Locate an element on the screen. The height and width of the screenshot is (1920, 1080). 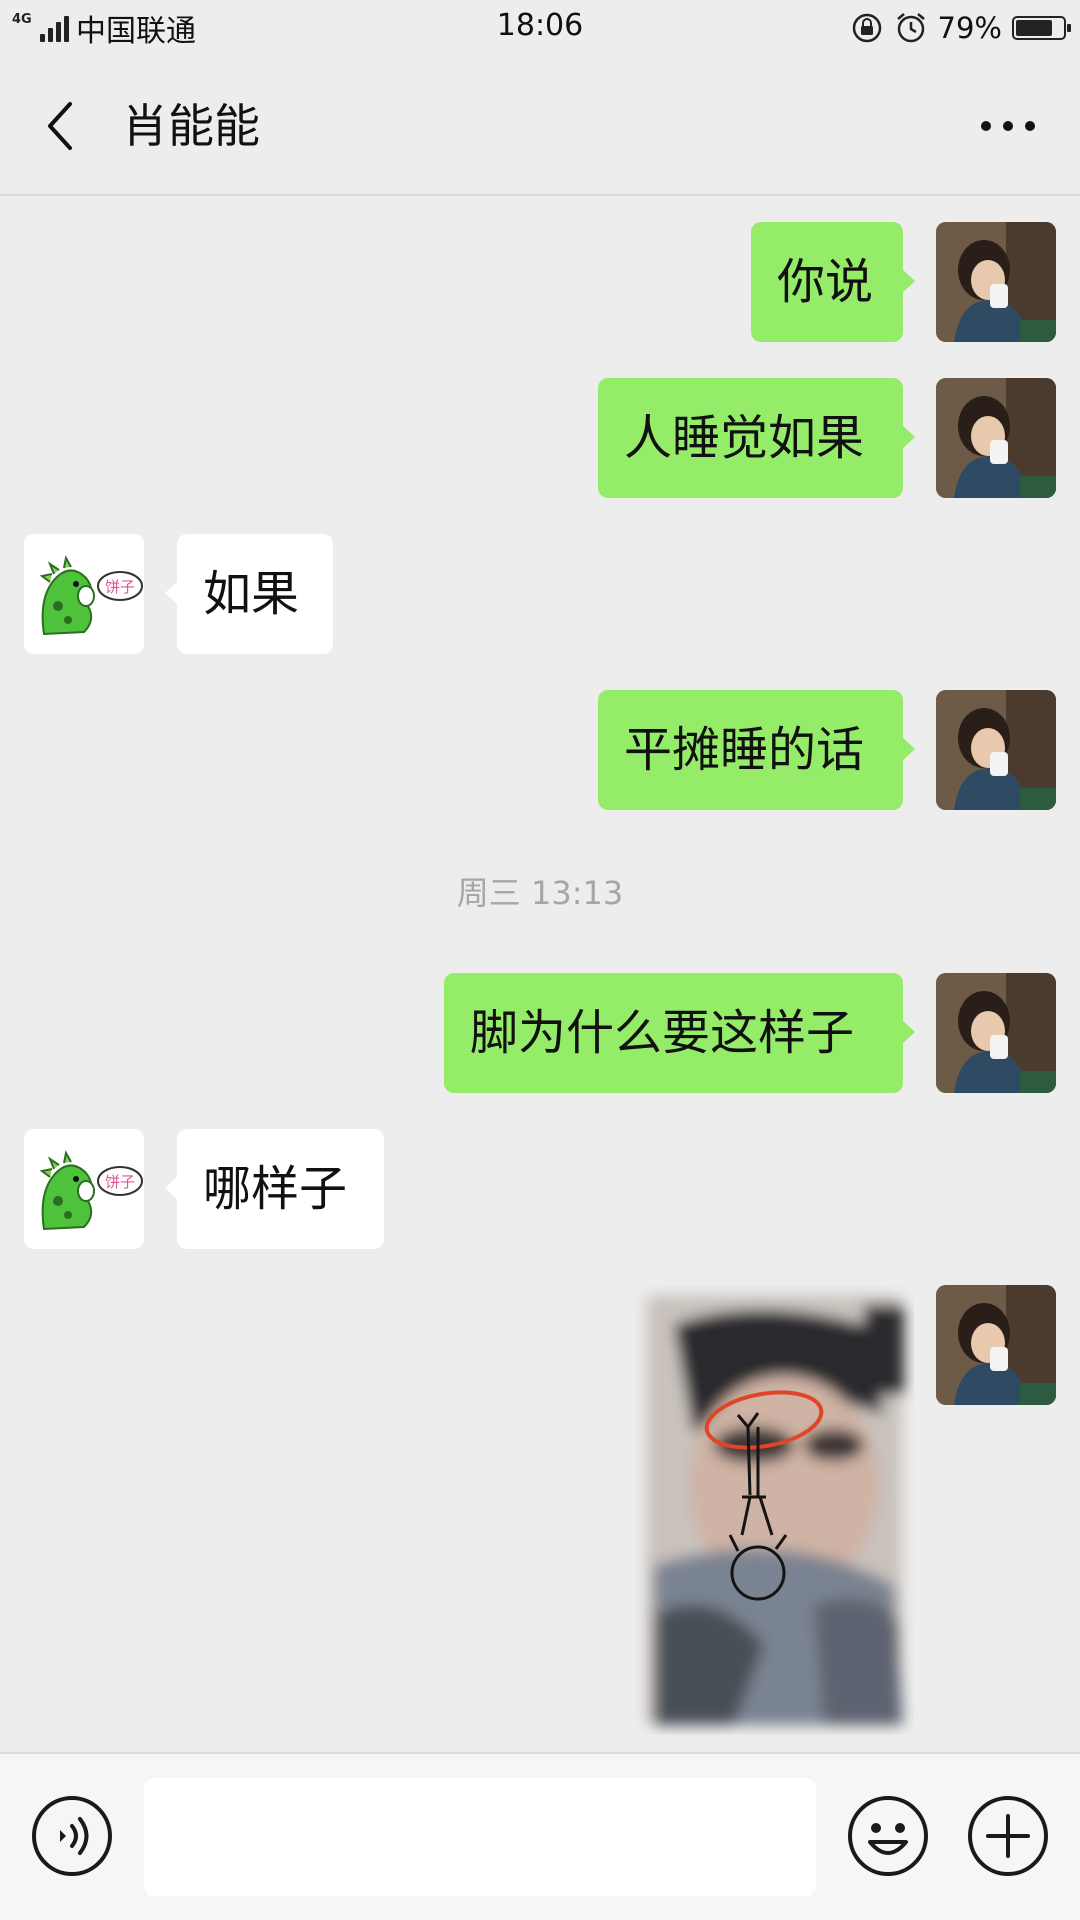
input-bar is located at coordinates (540, 1836).